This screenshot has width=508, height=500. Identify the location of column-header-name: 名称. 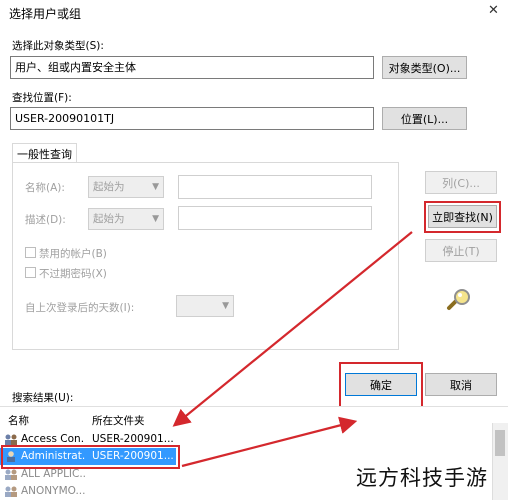
(18, 420).